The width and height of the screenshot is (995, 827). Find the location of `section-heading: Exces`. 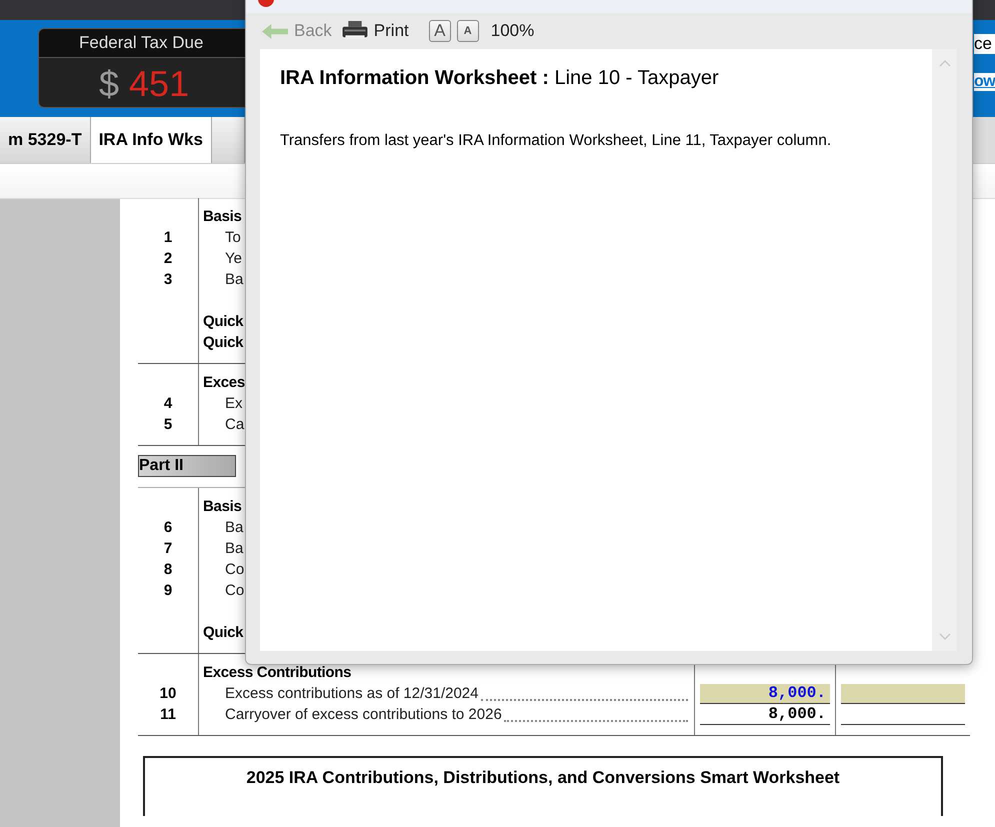

section-heading: Exces is located at coordinates (224, 382).